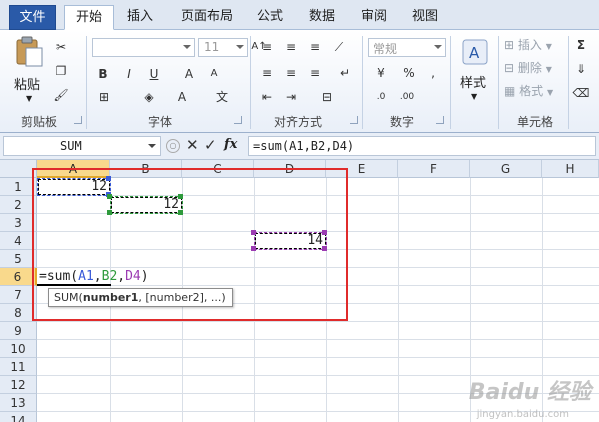  I want to click on formula-input: =sum(A1,B2,D4), so click(422, 146).